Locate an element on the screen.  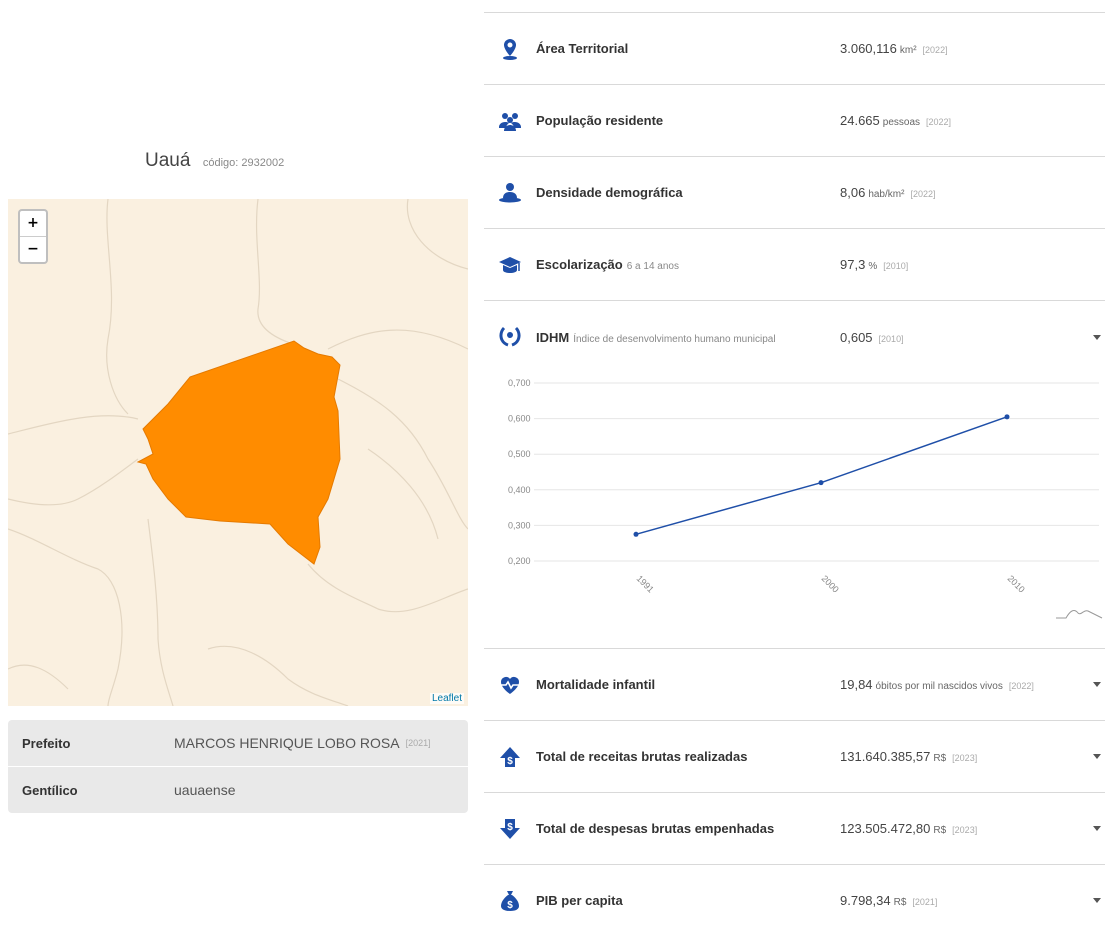
y-tick-label: 0,600 is located at coordinates (519, 419).